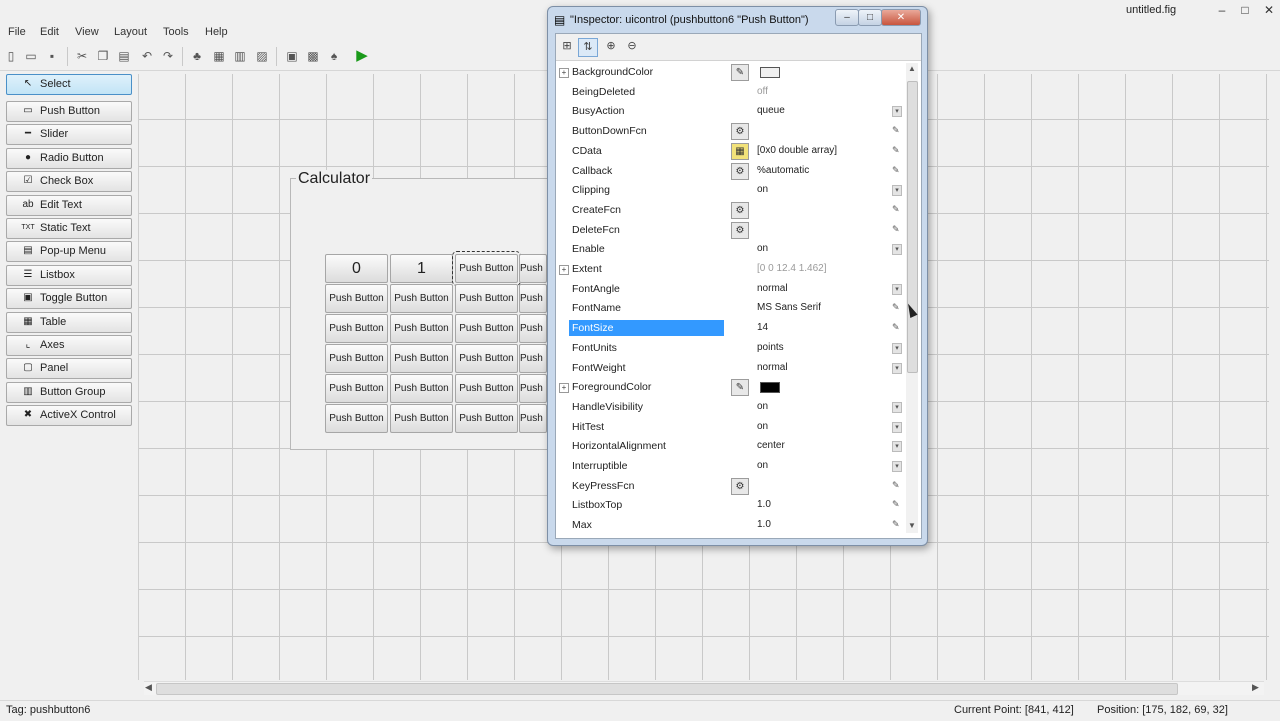 This screenshot has width=1280, height=721. What do you see at coordinates (901, 17) in the screenshot?
I see `inspector-close-icon: ✕` at bounding box center [901, 17].